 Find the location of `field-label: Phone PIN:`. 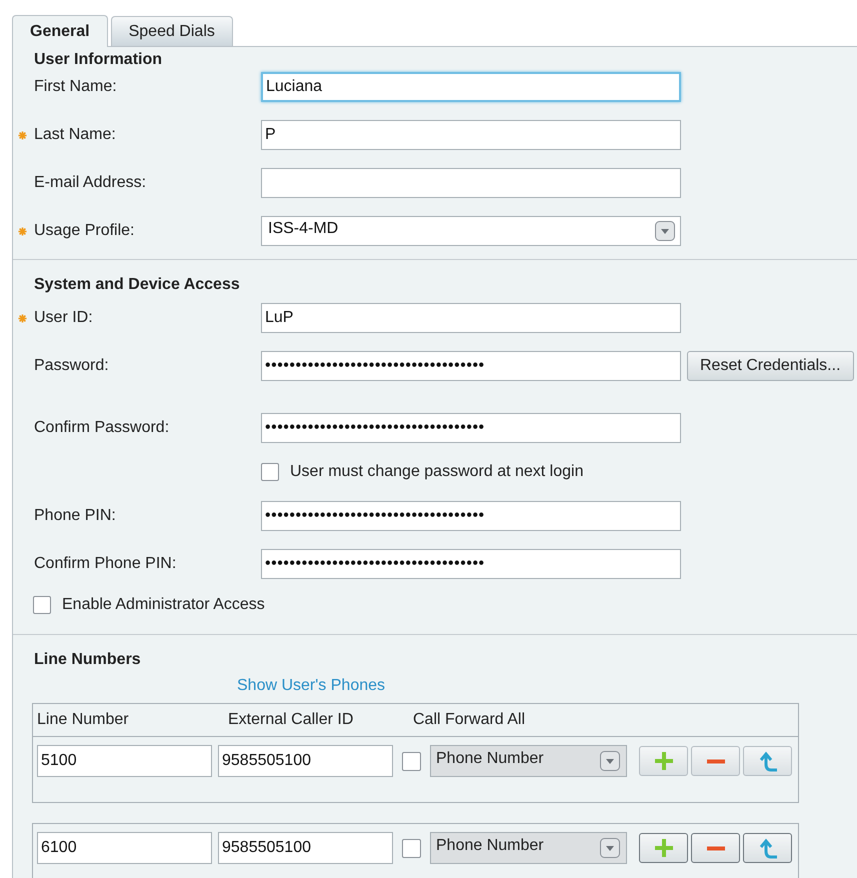

field-label: Phone PIN: is located at coordinates (75, 516).